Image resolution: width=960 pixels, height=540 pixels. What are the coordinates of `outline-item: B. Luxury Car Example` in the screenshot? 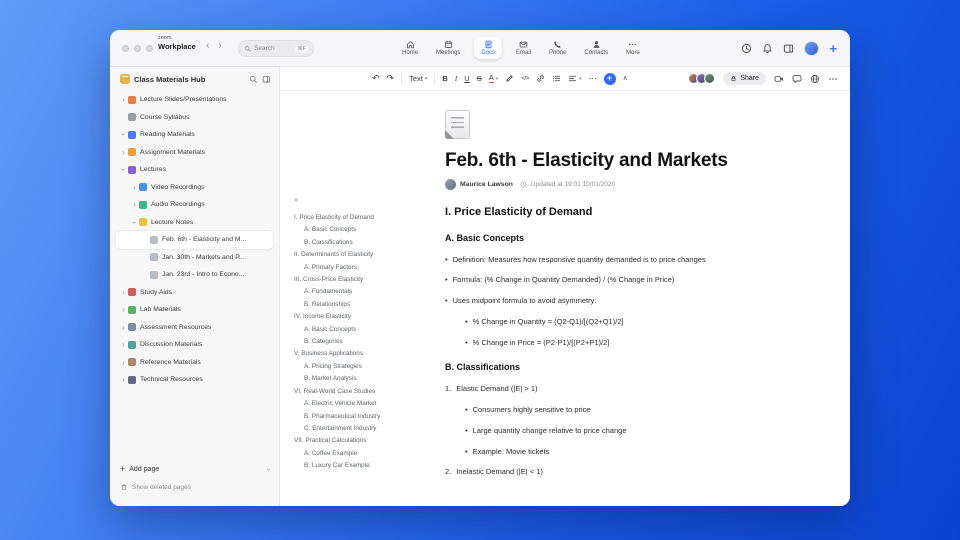 It's located at (353, 466).